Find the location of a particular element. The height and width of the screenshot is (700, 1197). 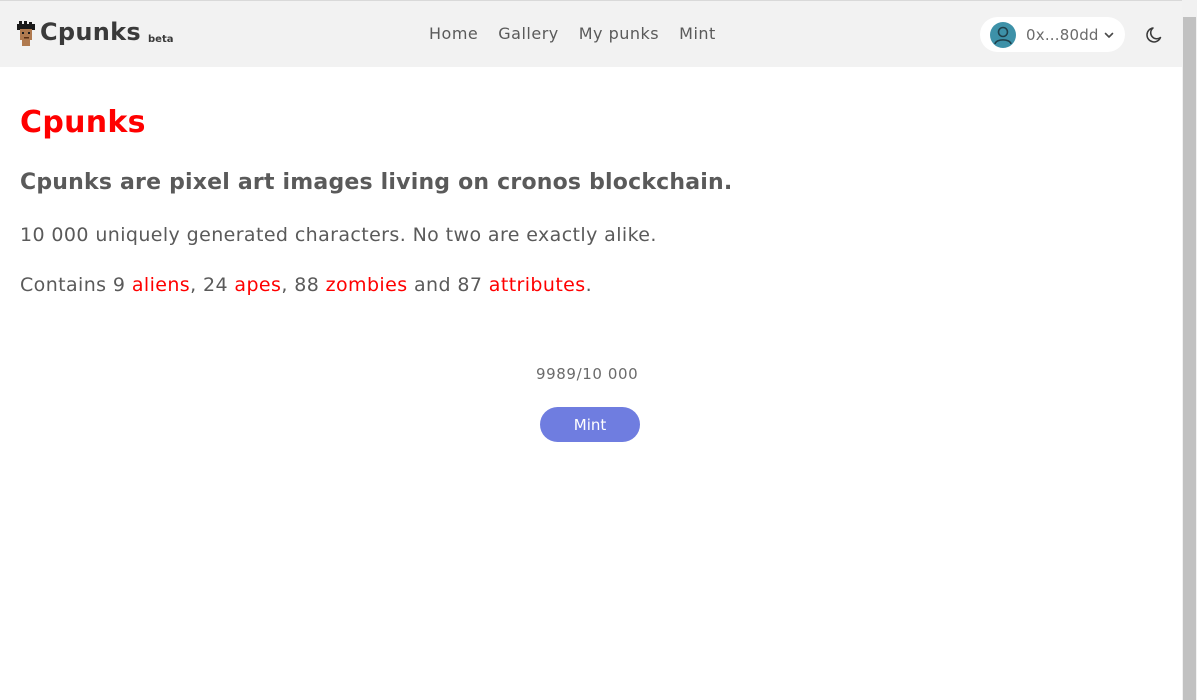

user-avatar-icon is located at coordinates (1003, 34).